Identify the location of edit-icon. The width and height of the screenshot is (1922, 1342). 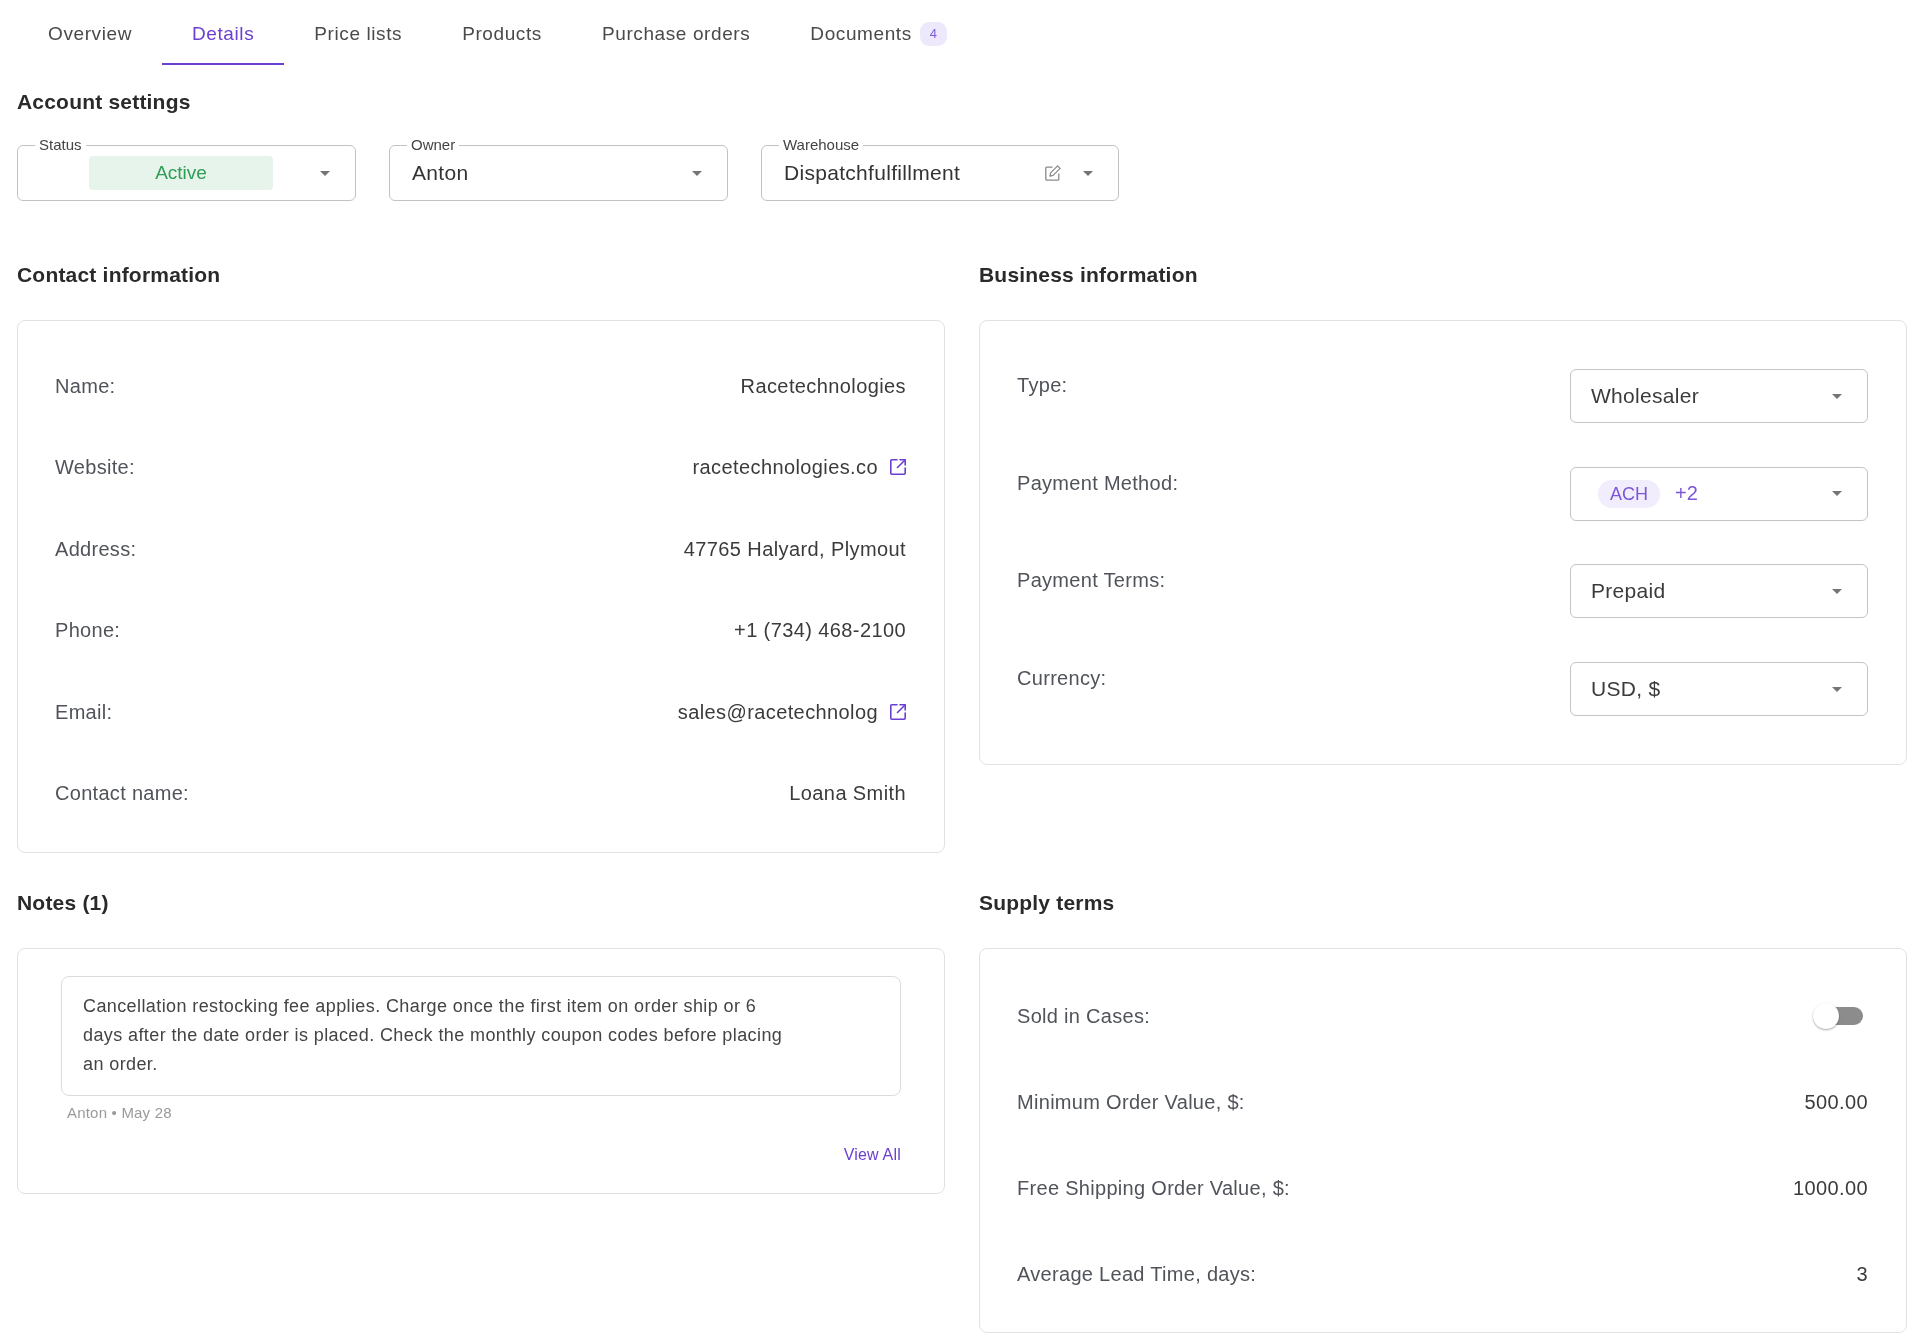
(1053, 173).